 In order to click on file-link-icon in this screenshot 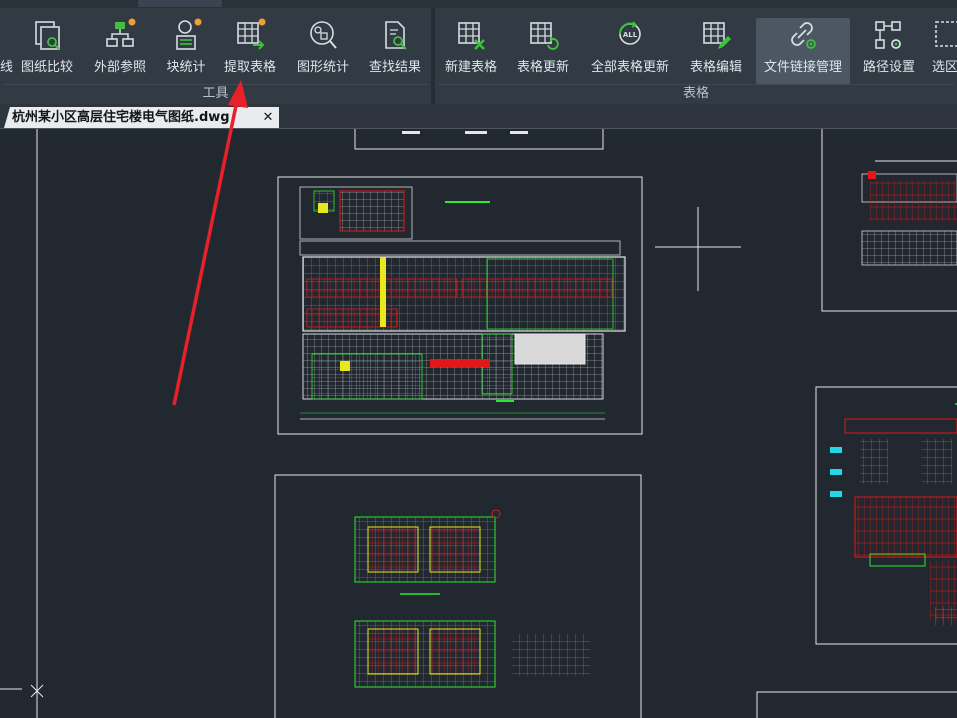, I will do `click(803, 35)`.